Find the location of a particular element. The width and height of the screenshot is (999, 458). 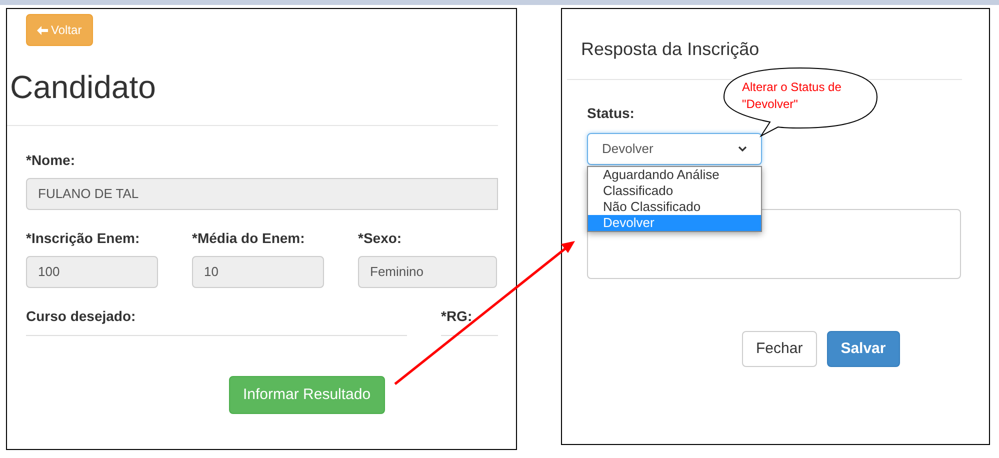

field-label: *Sexo: is located at coordinates (380, 238).